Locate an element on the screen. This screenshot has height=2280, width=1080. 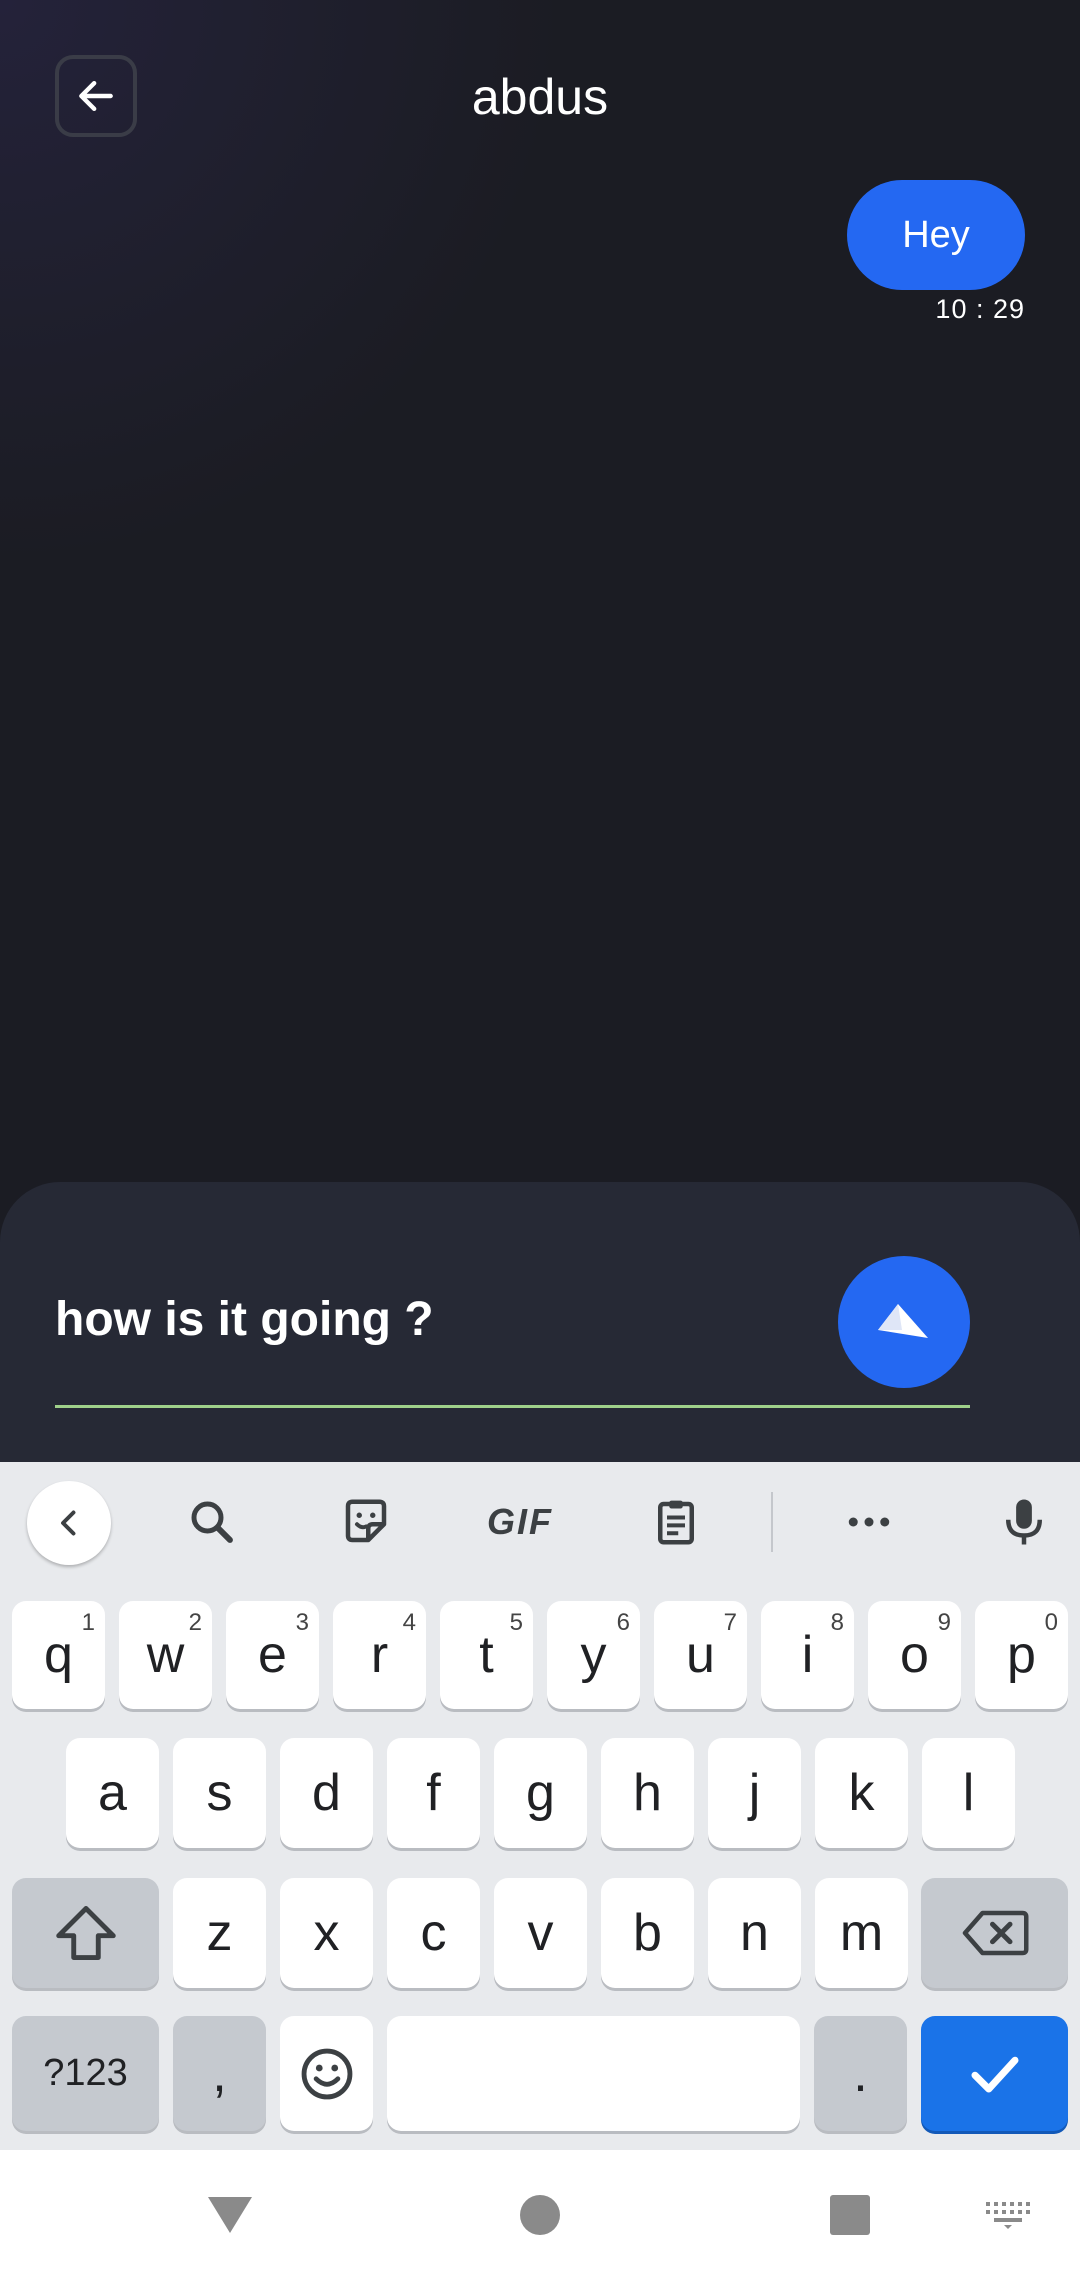
key-a: a is located at coordinates (112, 1793).